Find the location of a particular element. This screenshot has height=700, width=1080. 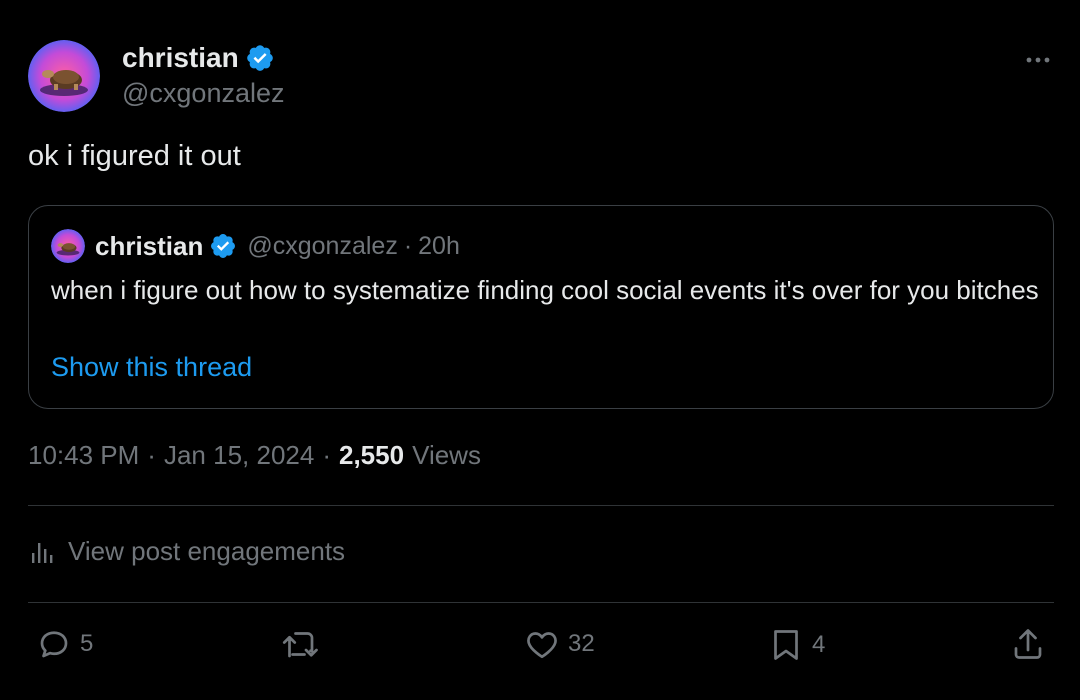

share-button is located at coordinates (1028, 644).